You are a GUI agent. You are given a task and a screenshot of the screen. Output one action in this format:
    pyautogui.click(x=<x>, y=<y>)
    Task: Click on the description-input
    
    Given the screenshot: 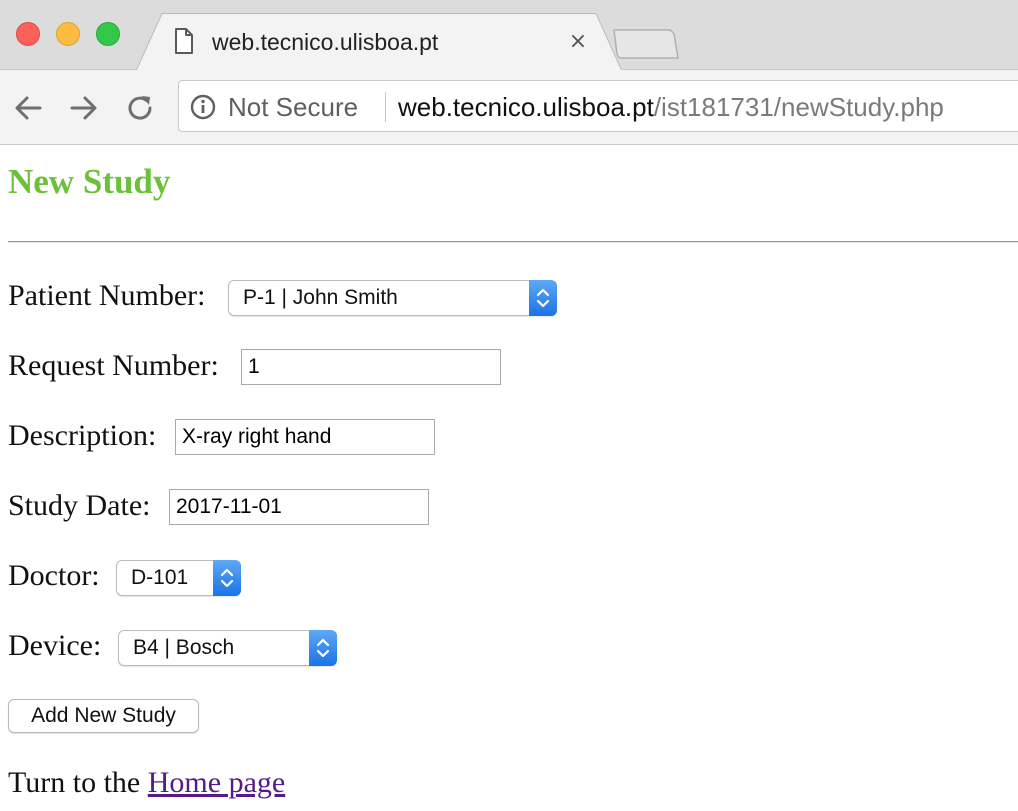 What is the action you would take?
    pyautogui.click(x=305, y=437)
    